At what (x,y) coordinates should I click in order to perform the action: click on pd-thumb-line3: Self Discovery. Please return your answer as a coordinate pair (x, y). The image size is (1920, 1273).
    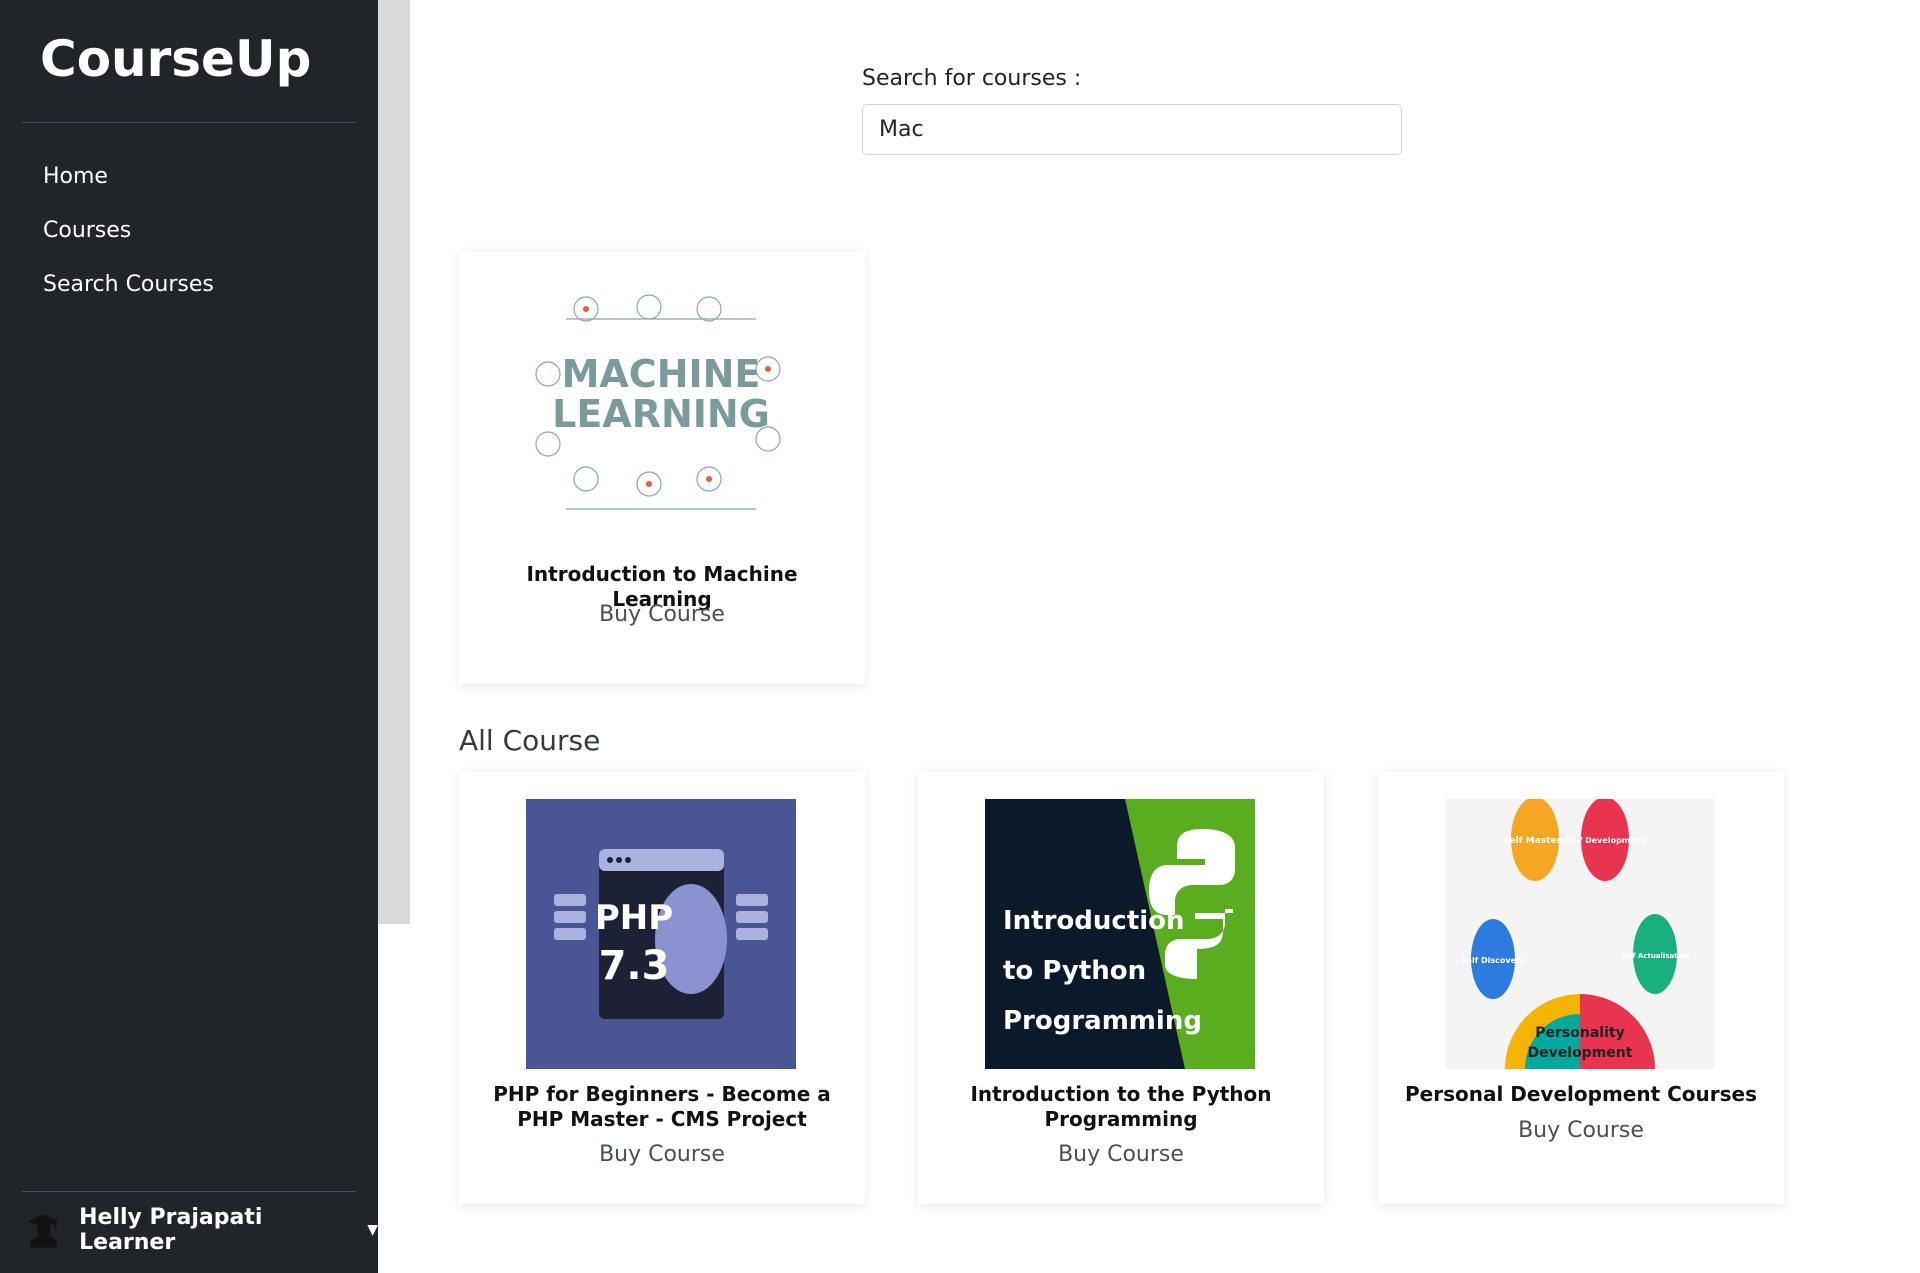
    Looking at the image, I should click on (1493, 960).